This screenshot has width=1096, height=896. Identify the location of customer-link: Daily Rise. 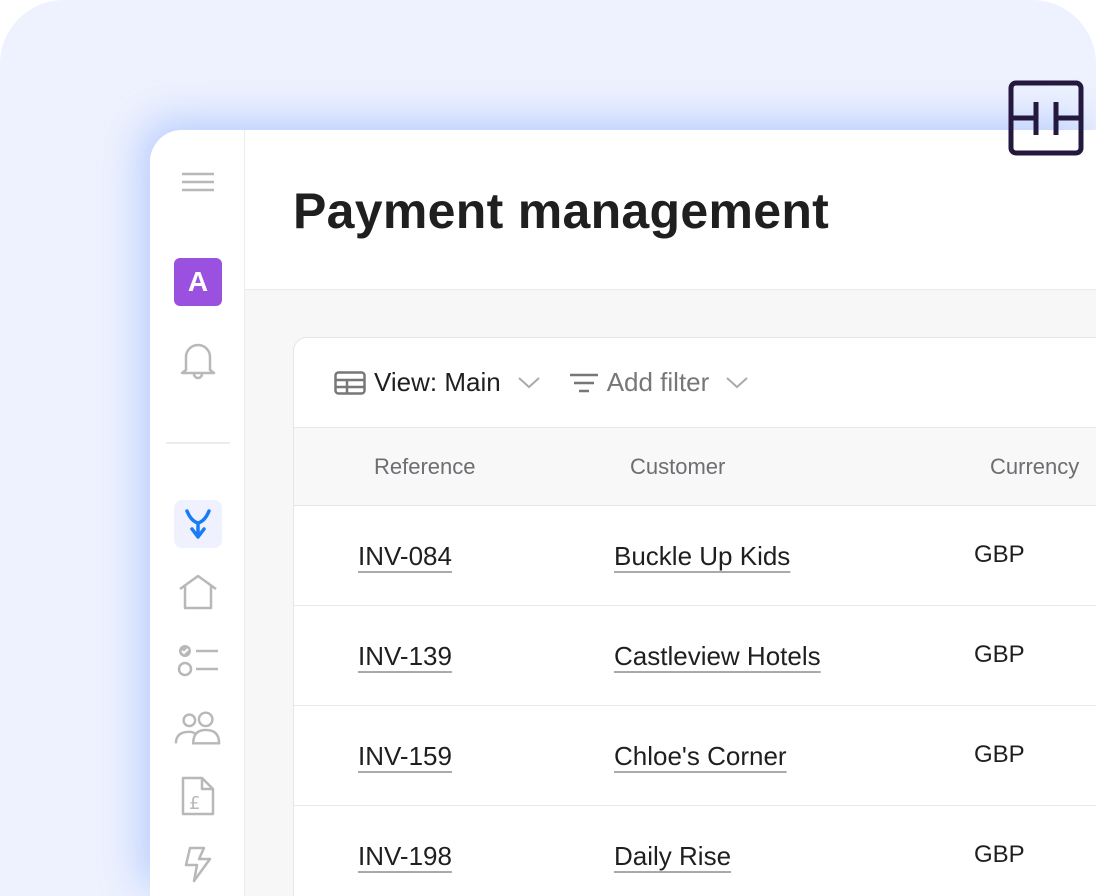
(672, 856).